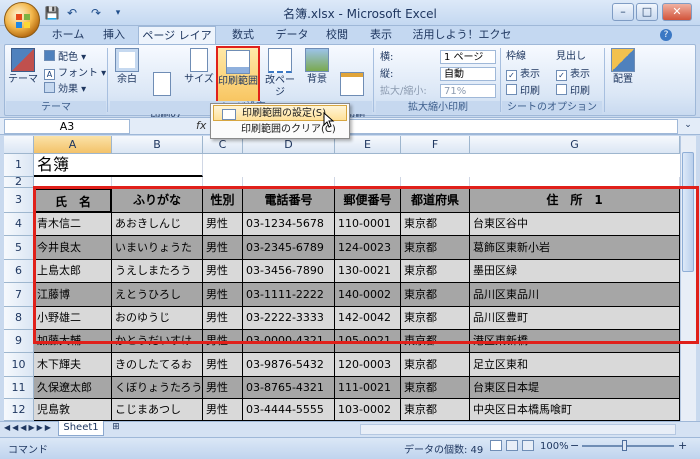 This screenshot has width=700, height=459. Describe the element at coordinates (243, 35) in the screenshot. I see `tab-formulas: 数式` at that location.